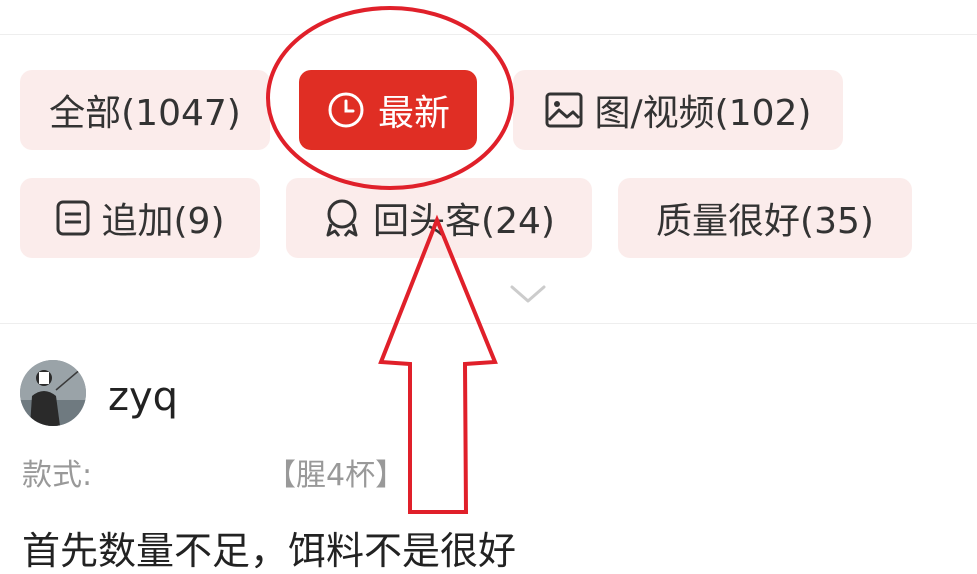 The height and width of the screenshot is (574, 977). Describe the element at coordinates (703, 113) in the screenshot. I see `filter-media-label: 图/视频(102)` at that location.